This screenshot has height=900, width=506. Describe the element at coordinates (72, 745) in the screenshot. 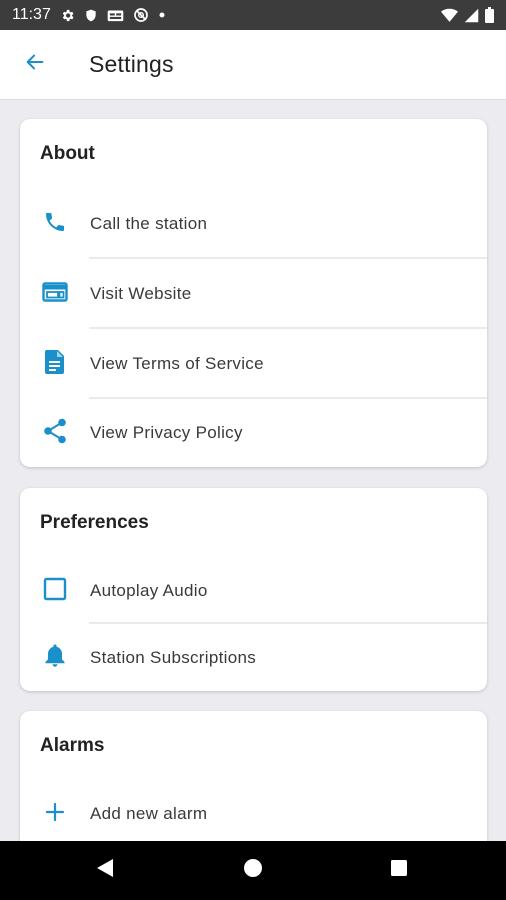

I see `section-title-alarms: Alarms` at that location.